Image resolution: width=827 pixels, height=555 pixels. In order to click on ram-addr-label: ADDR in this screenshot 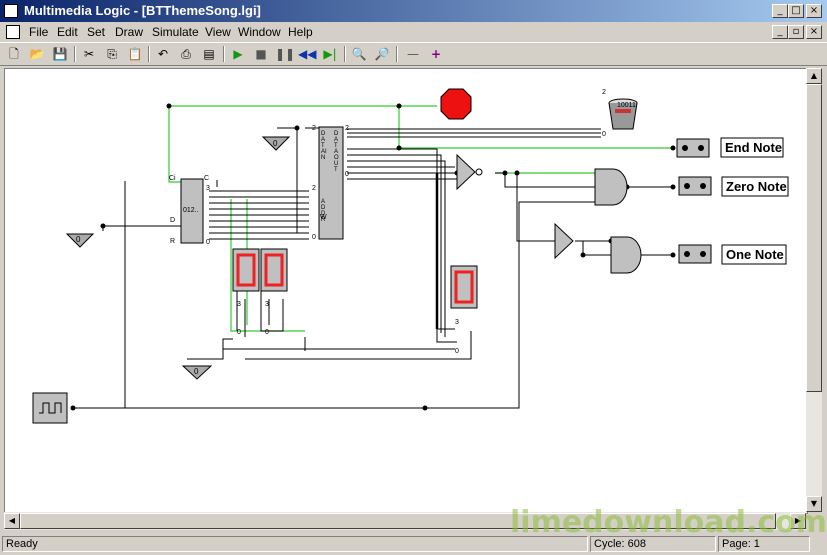, I will do `click(323, 211)`.